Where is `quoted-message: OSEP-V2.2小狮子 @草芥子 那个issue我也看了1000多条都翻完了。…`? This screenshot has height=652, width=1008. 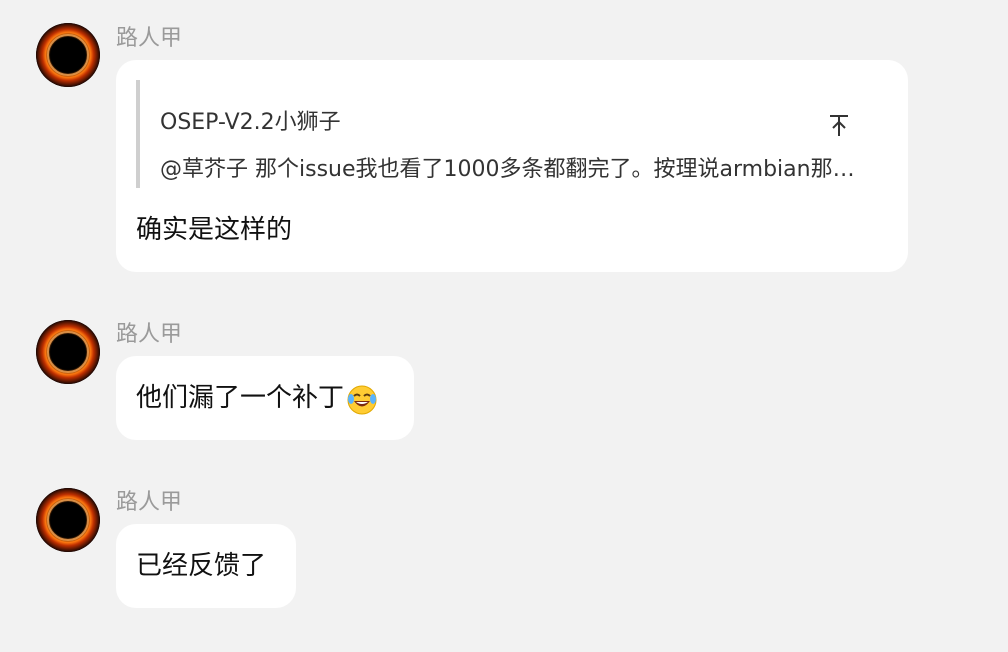 quoted-message: OSEP-V2.2小狮子 @草芥子 那个issue我也看了1000多条都翻完了。… is located at coordinates (514, 134).